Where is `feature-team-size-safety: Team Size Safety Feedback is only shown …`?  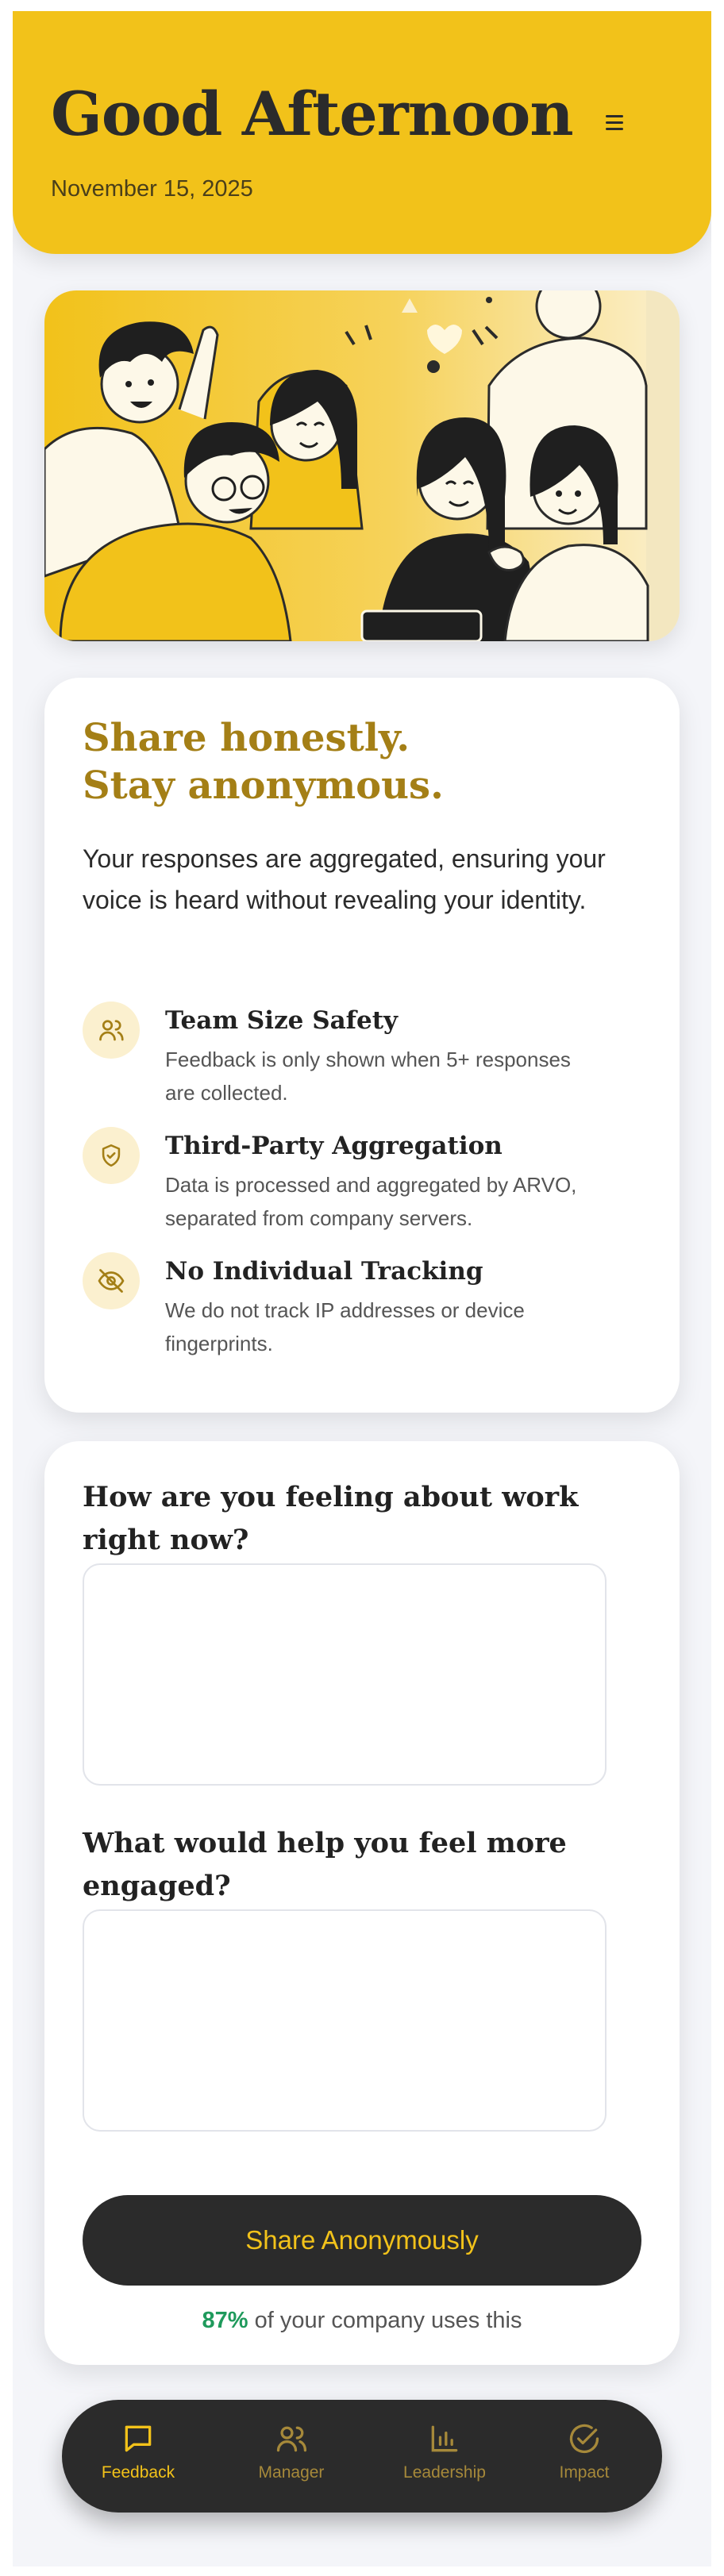 feature-team-size-safety: Team Size Safety Feedback is only shown … is located at coordinates (360, 1053).